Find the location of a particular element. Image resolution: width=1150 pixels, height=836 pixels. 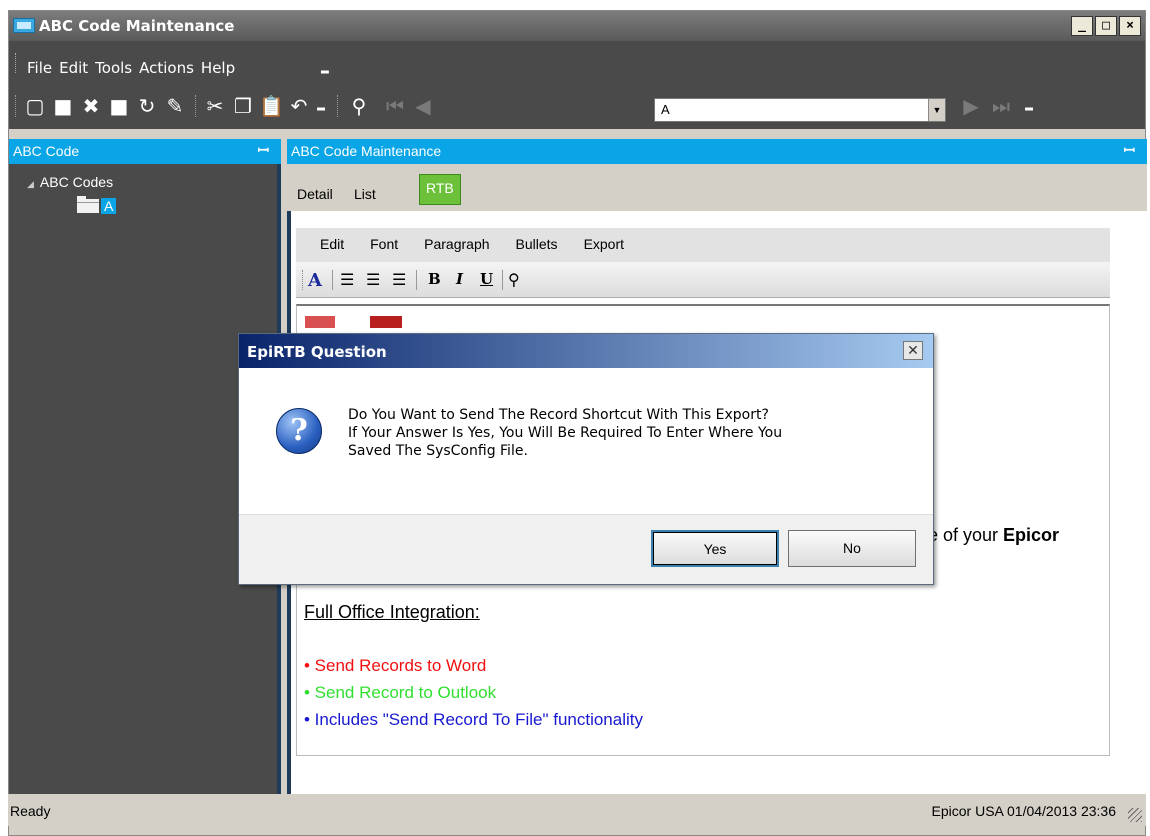

left-panel-title: ABC Code is located at coordinates (46, 151).